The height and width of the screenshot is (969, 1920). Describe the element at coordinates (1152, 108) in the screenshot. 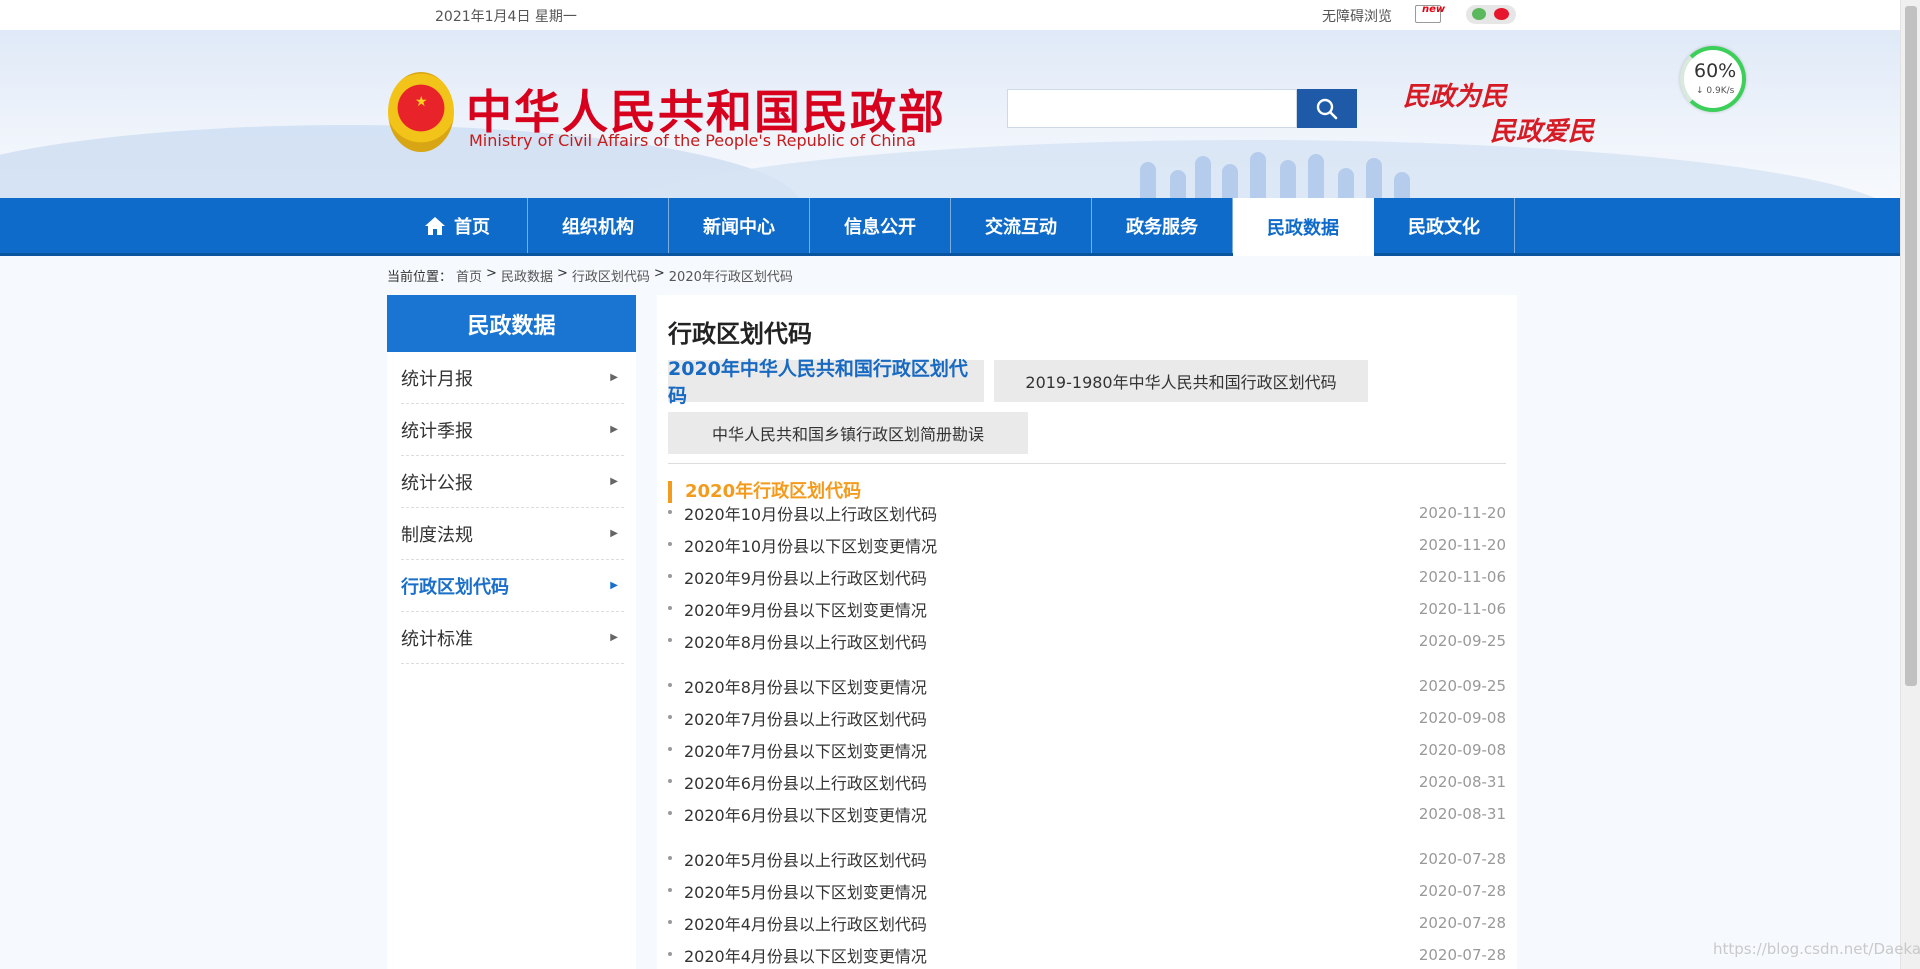

I see `search-input` at that location.